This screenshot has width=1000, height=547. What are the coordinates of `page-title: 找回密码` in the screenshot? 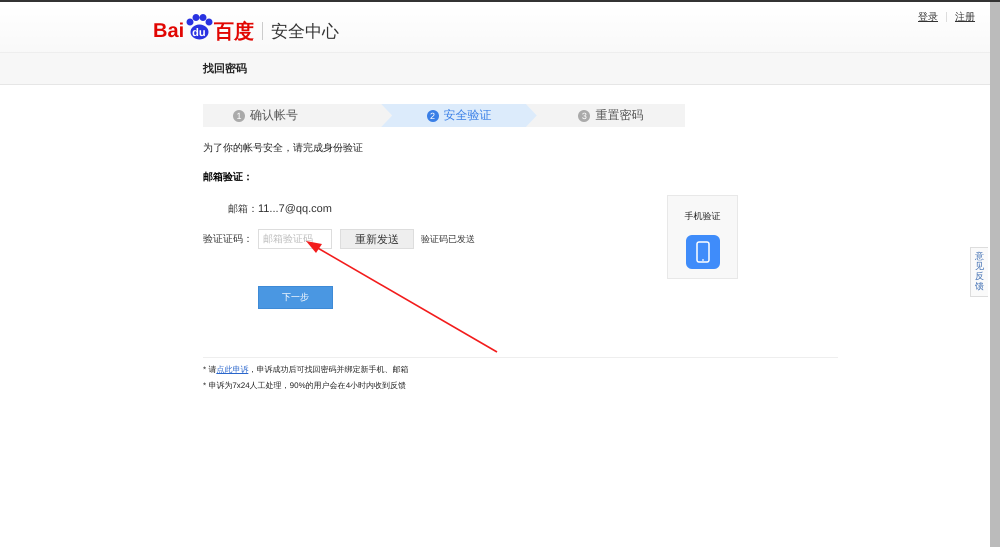 It's located at (225, 69).